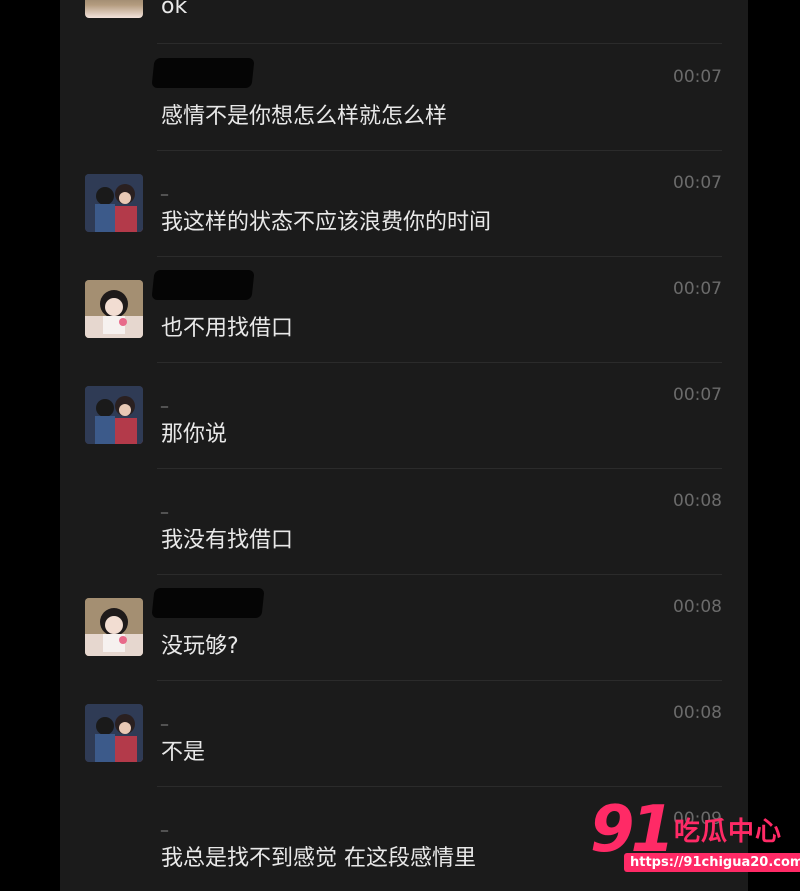 This screenshot has width=800, height=891. What do you see at coordinates (404, 97) in the screenshot?
I see `message-row: 00:07 感情不是你想怎么样就怎么样` at bounding box center [404, 97].